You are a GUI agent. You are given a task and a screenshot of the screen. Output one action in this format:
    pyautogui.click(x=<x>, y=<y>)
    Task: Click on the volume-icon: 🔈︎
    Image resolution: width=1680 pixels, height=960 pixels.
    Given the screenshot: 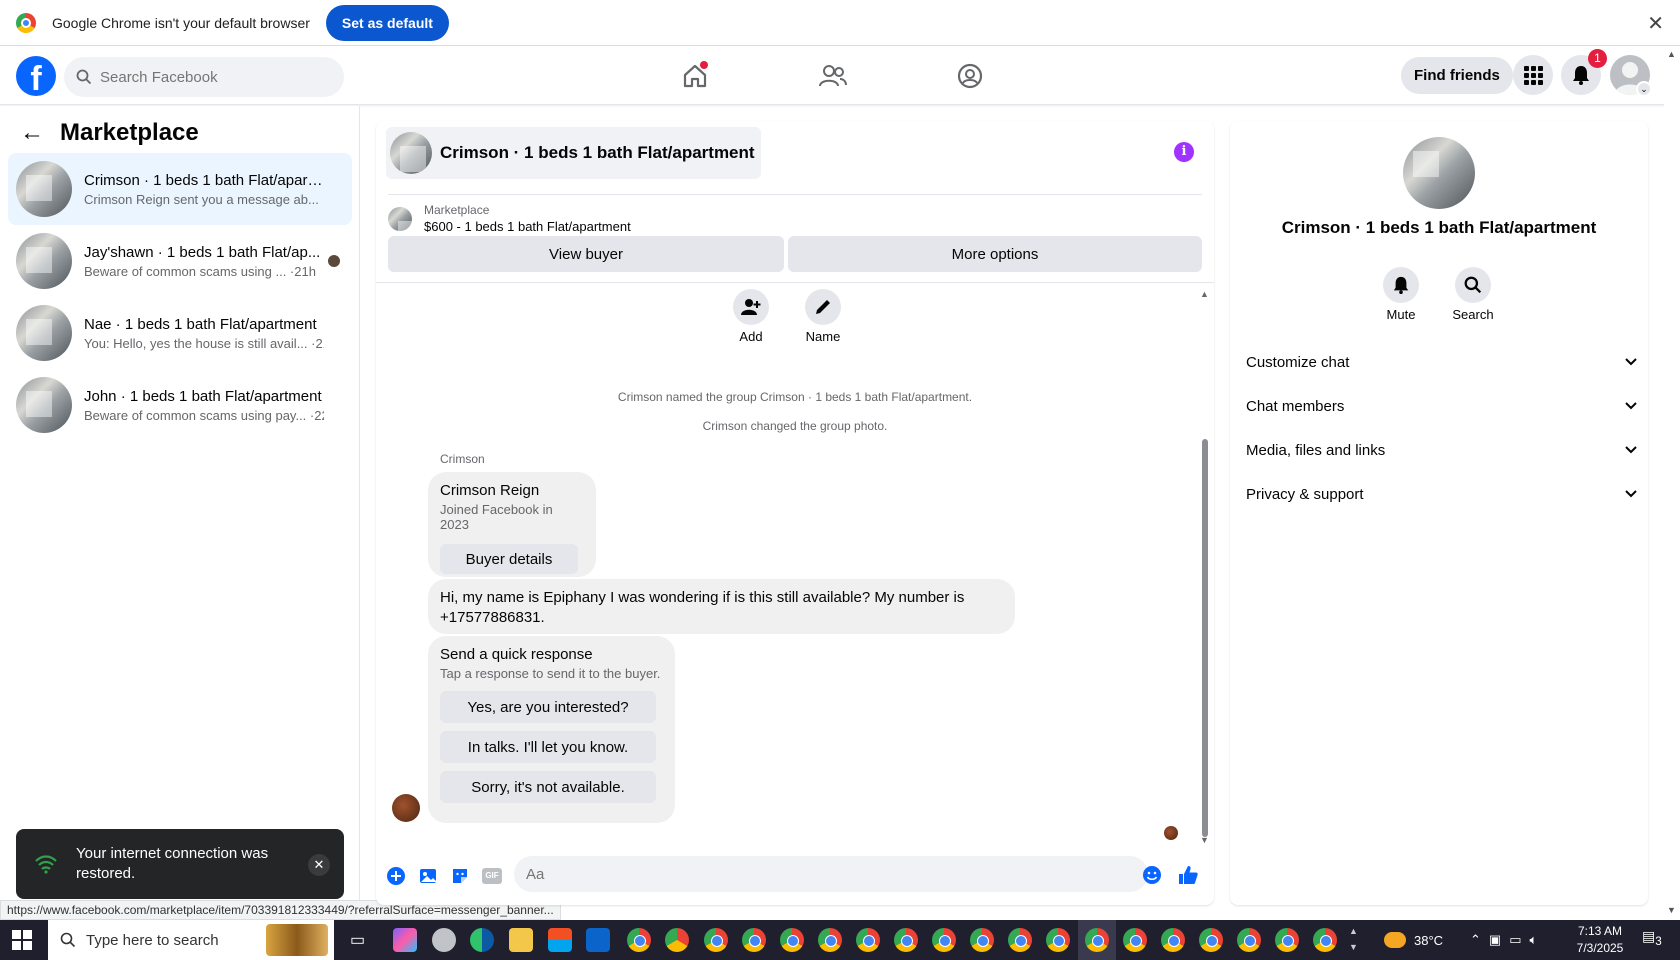 What is the action you would take?
    pyautogui.click(x=1534, y=940)
    